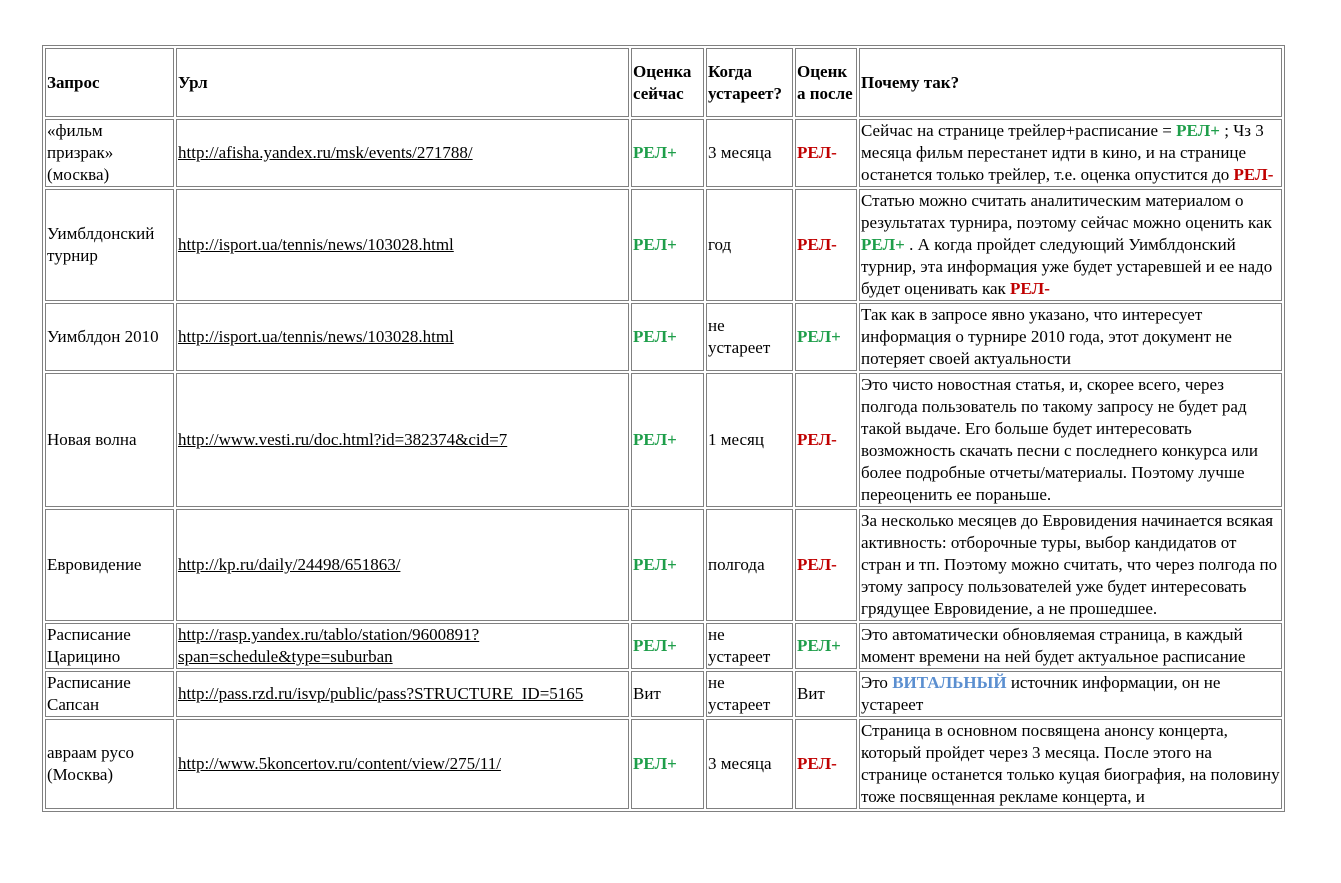 The image size is (1341, 883). I want to click on header-why: Почему так?, so click(1070, 82).